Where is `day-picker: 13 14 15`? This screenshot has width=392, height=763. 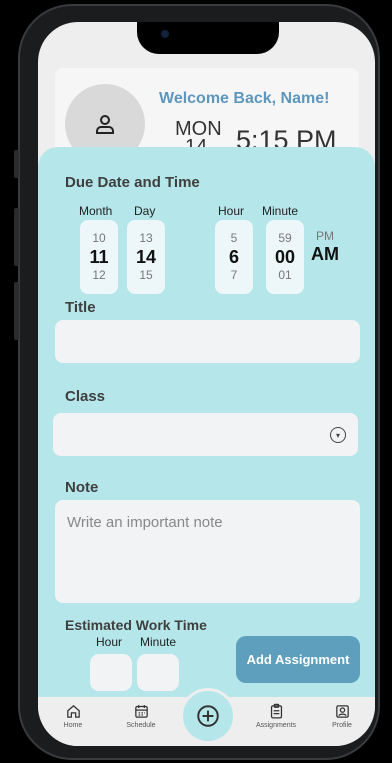 day-picker: 13 14 15 is located at coordinates (146, 257).